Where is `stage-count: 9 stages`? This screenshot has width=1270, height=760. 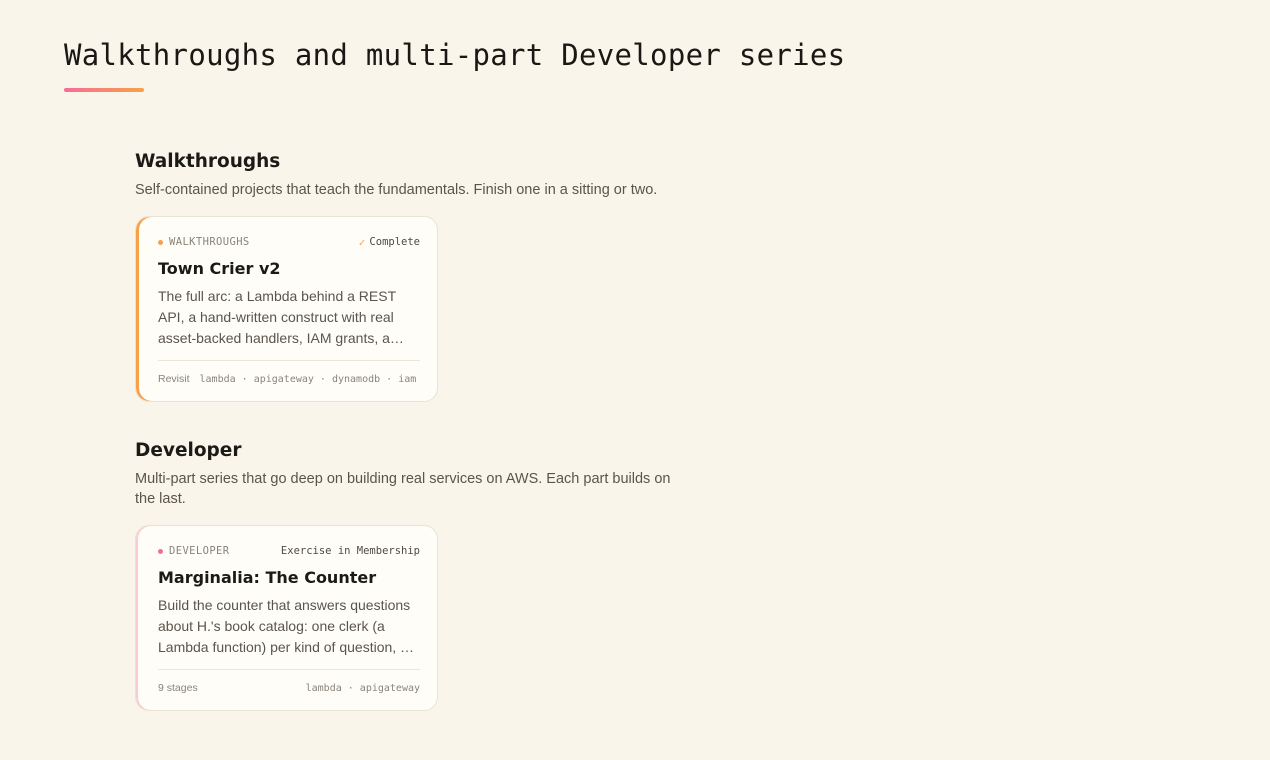 stage-count: 9 stages is located at coordinates (178, 688).